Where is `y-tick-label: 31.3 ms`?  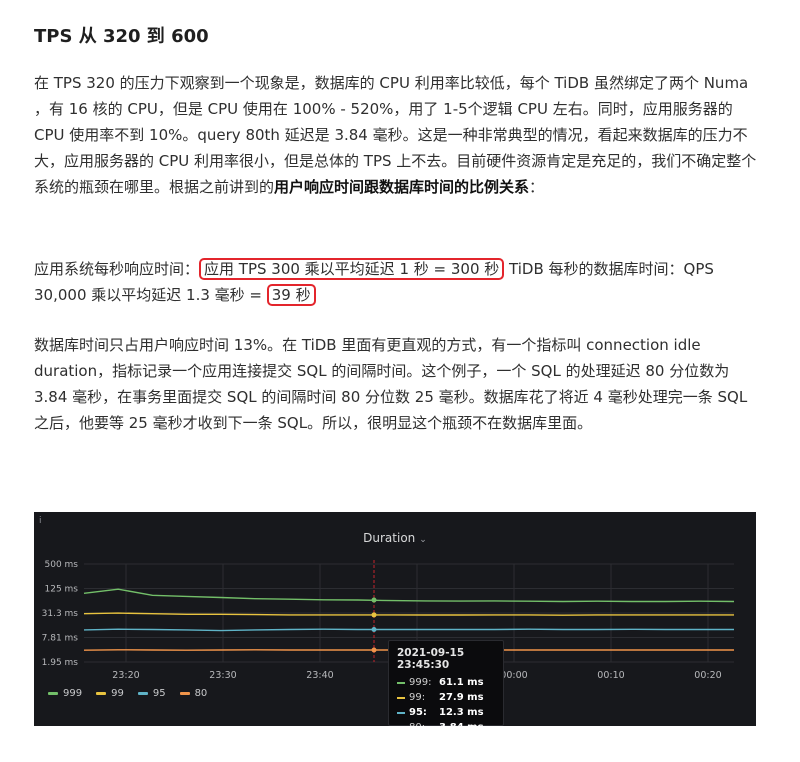
y-tick-label: 31.3 ms is located at coordinates (60, 614).